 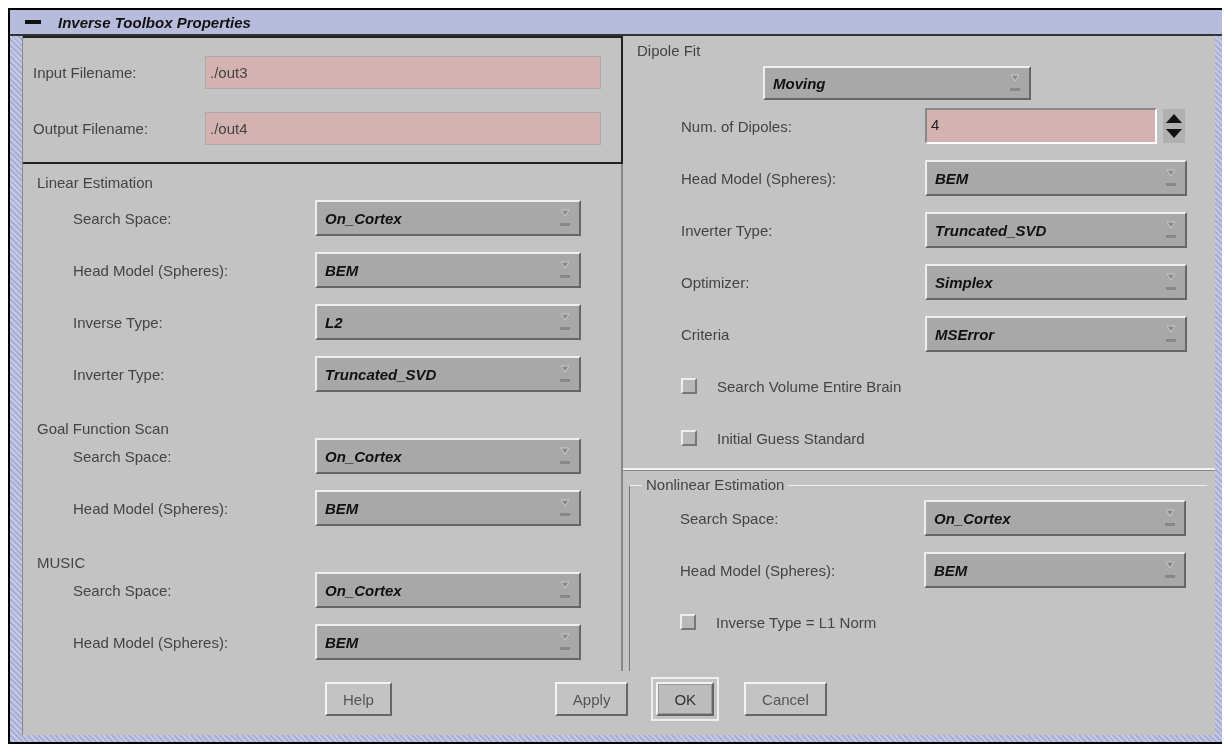 I want to click on field-label: Criteria, so click(x=706, y=334).